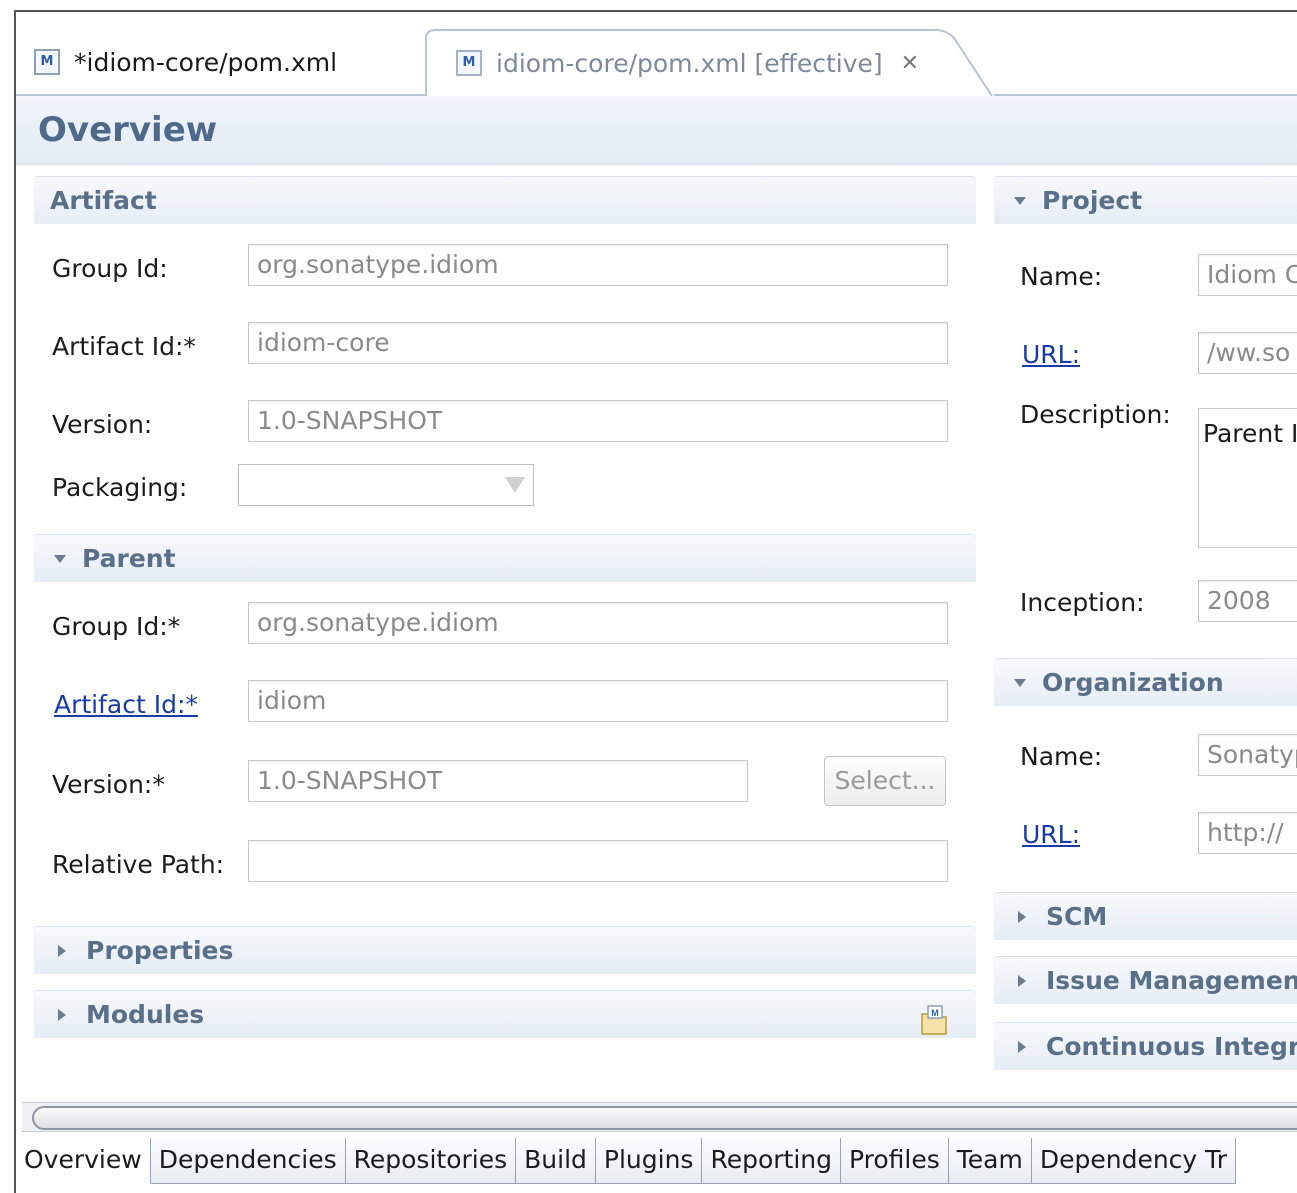 The image size is (1297, 1193). I want to click on section-ci-header: Continuous Integra, so click(1145, 1046).